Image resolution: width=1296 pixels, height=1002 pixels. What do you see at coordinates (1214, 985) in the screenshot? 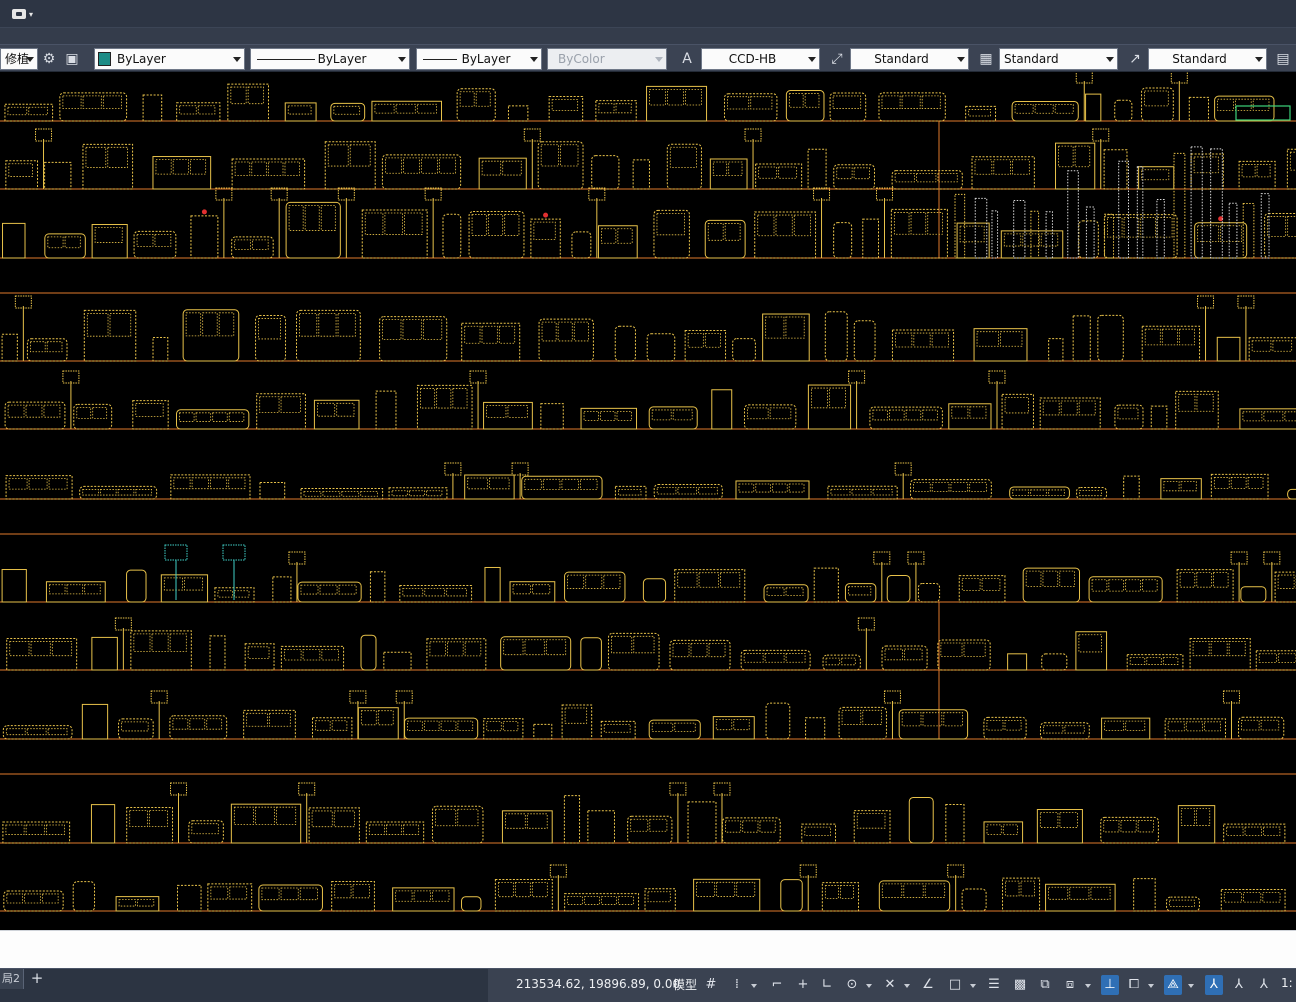
I see `annotation-visibility-icon: ⅄` at bounding box center [1214, 985].